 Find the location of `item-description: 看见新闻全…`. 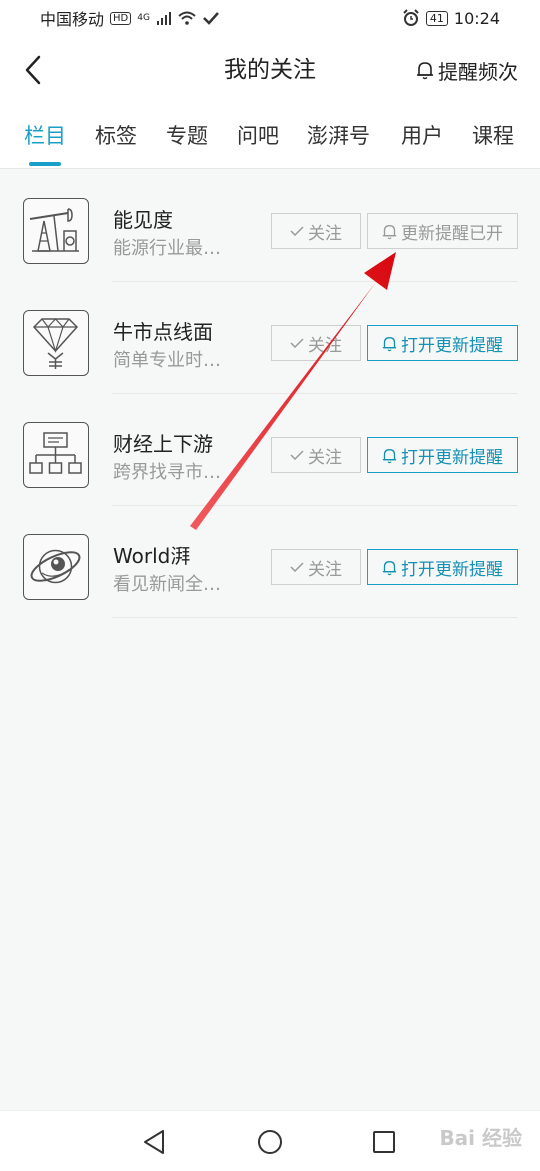

item-description: 看见新闻全… is located at coordinates (167, 584).